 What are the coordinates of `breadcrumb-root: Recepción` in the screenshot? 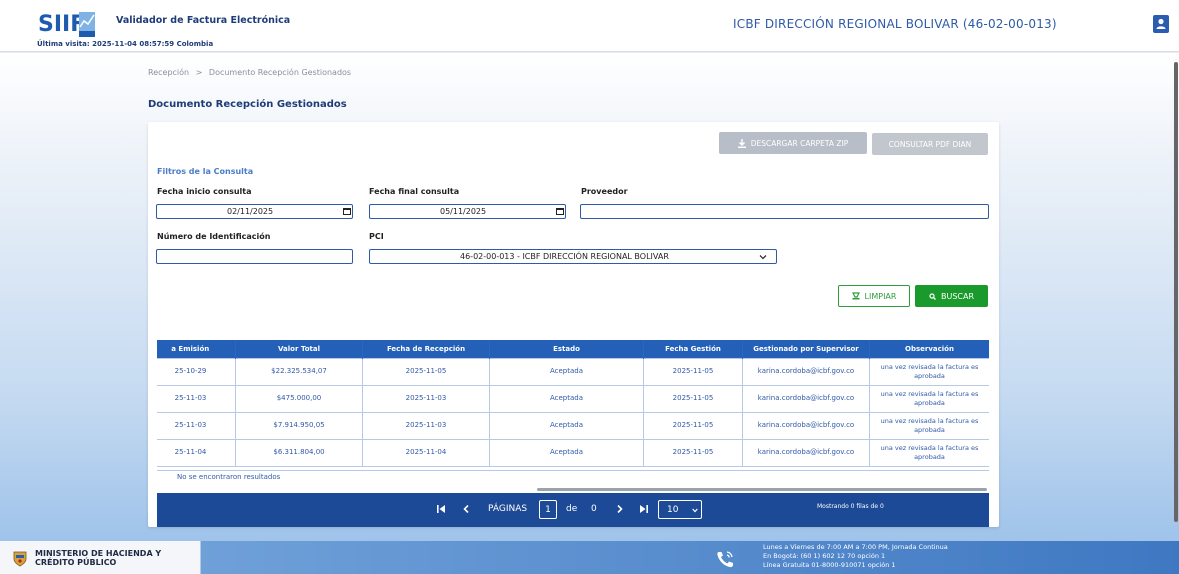 It's located at (168, 72).